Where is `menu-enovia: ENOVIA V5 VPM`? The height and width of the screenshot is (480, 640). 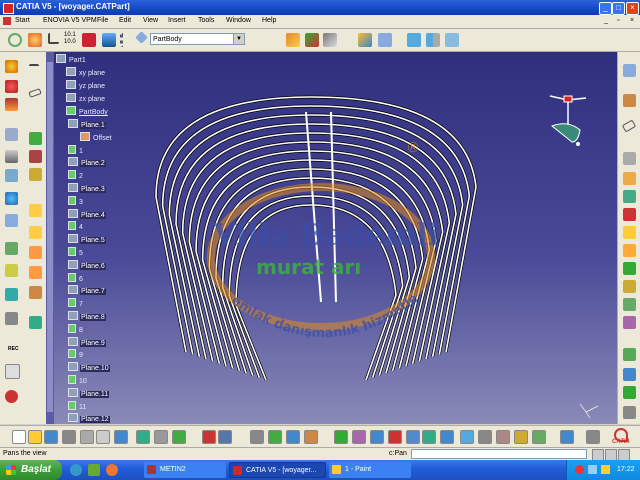
menu-enovia: ENOVIA V5 VPM is located at coordinates (70, 20).